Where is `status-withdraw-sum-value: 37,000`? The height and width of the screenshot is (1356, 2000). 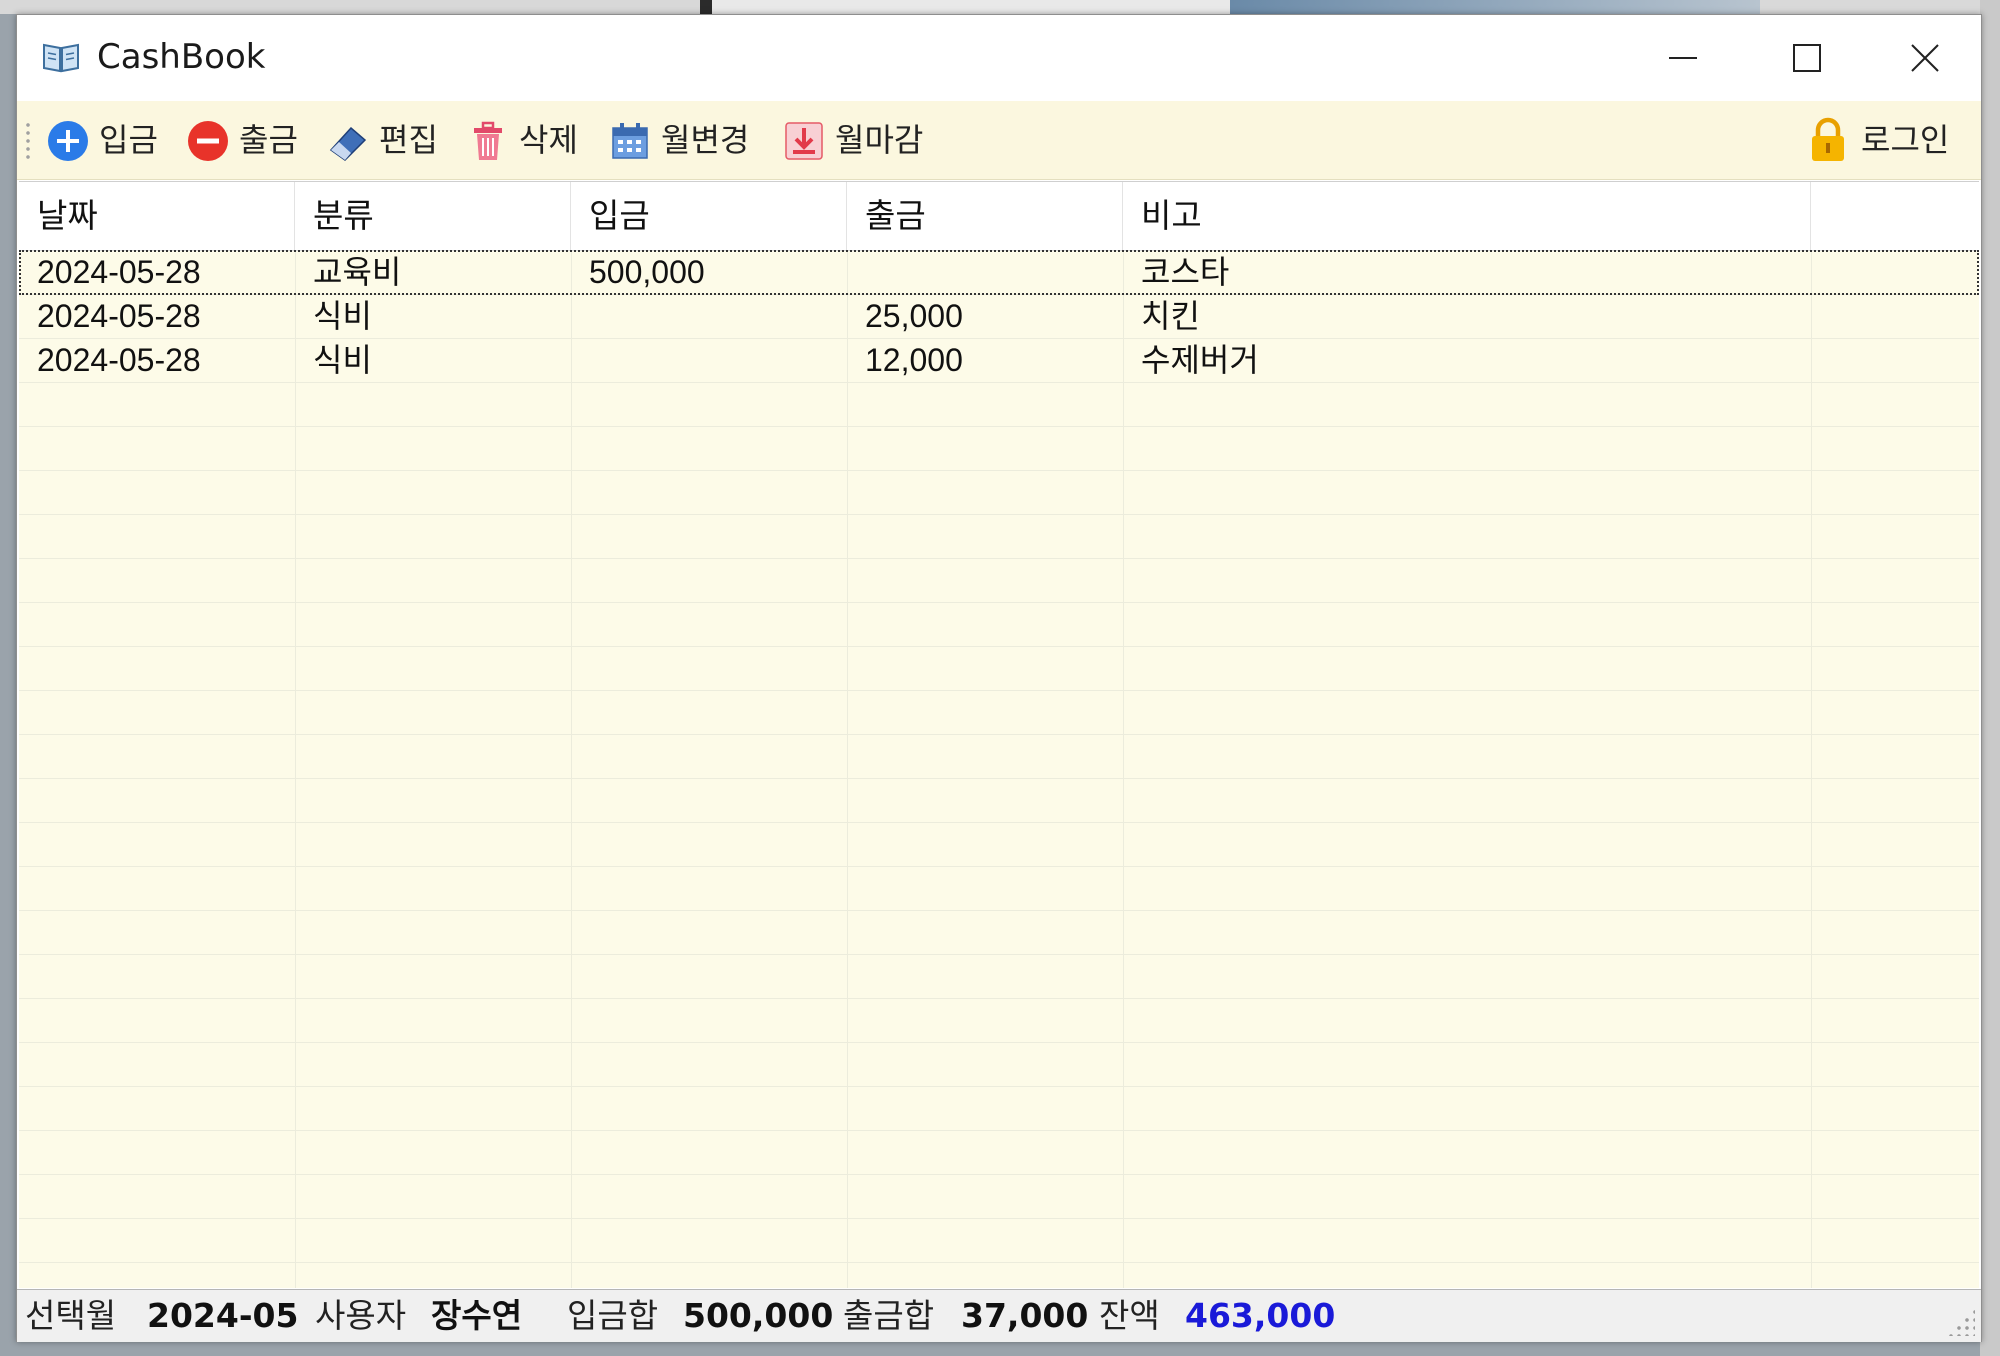 status-withdraw-sum-value: 37,000 is located at coordinates (1025, 1315).